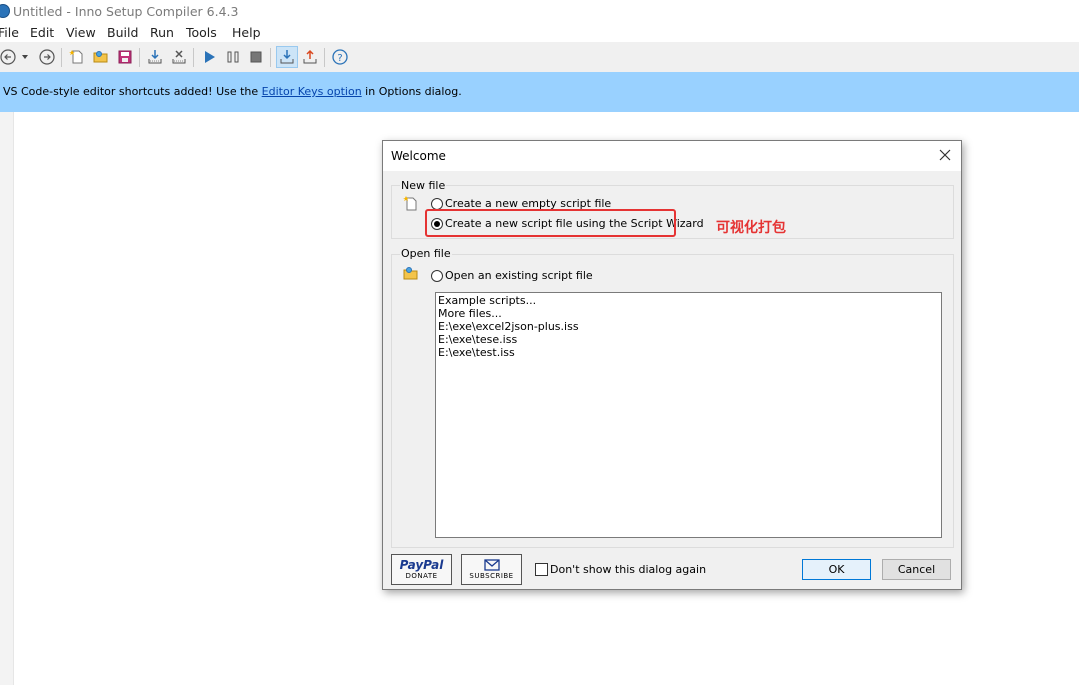 The height and width of the screenshot is (685, 1079). I want to click on editor-keys-link: Editor Keys option, so click(312, 91).